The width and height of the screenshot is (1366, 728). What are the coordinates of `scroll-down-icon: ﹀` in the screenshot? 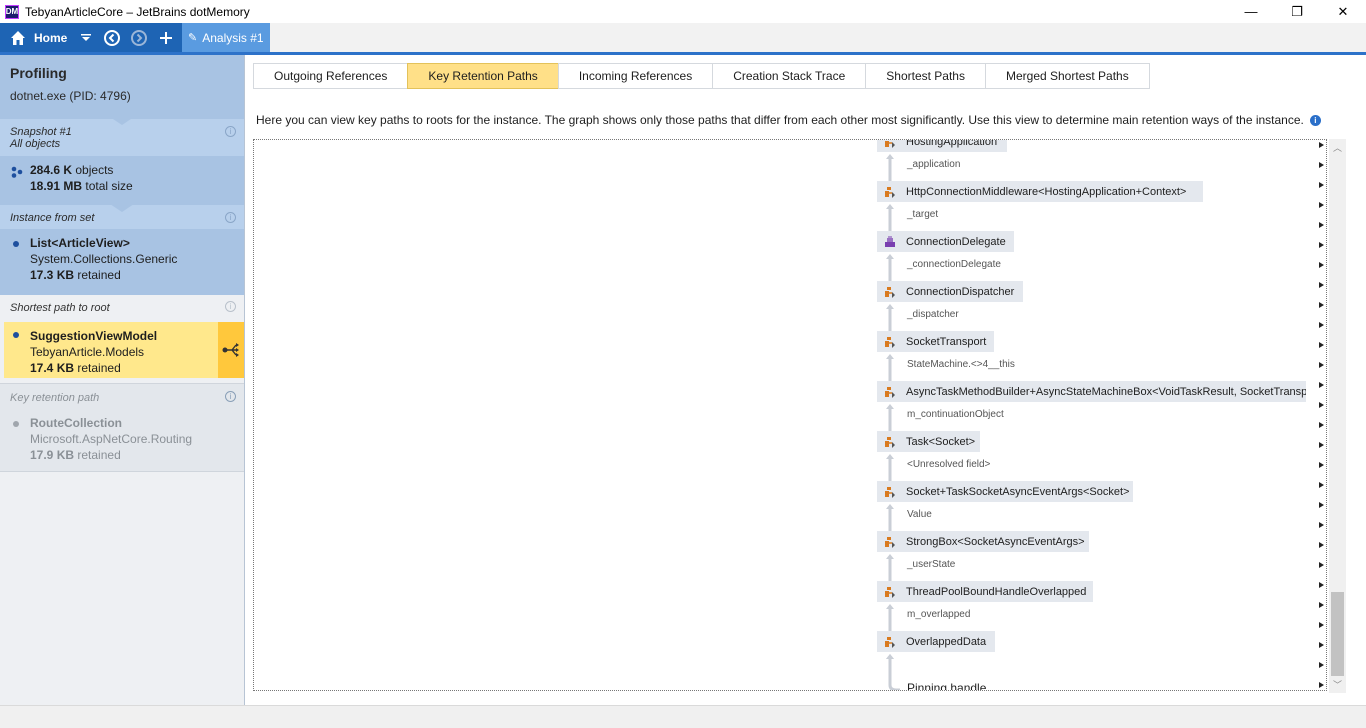 It's located at (1337, 684).